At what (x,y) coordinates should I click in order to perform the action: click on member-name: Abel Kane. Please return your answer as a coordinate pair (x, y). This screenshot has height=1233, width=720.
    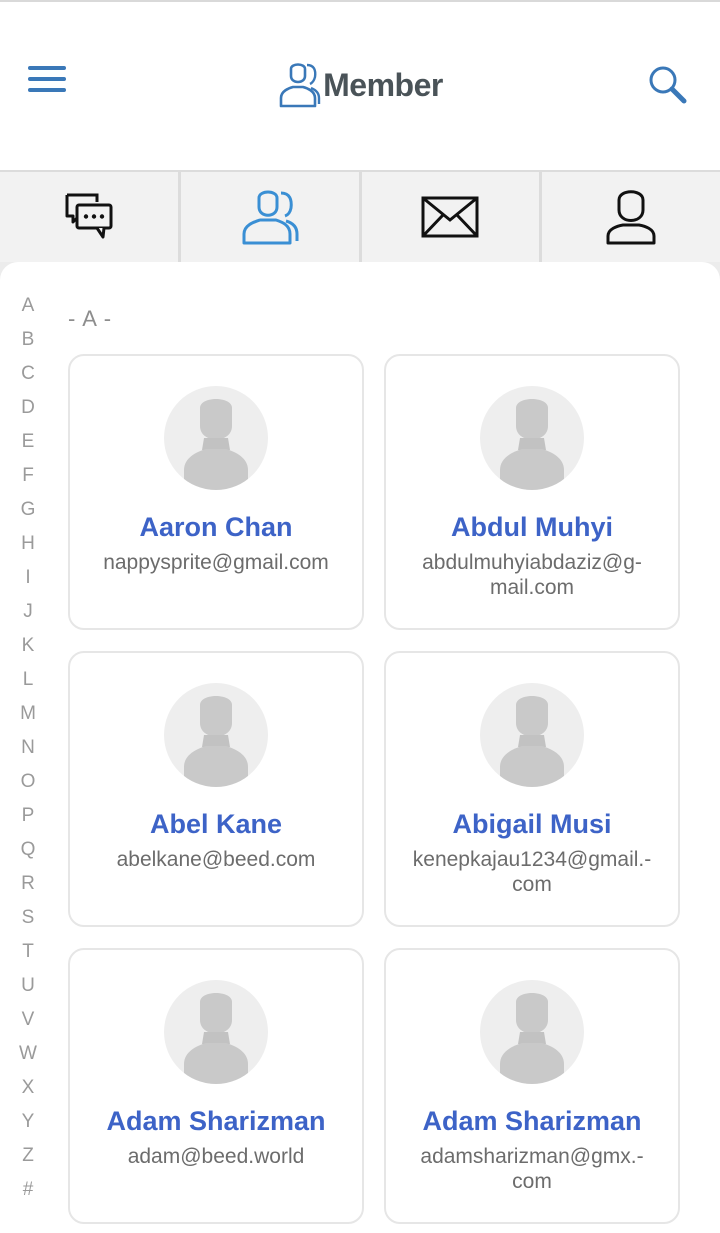
    Looking at the image, I should click on (216, 824).